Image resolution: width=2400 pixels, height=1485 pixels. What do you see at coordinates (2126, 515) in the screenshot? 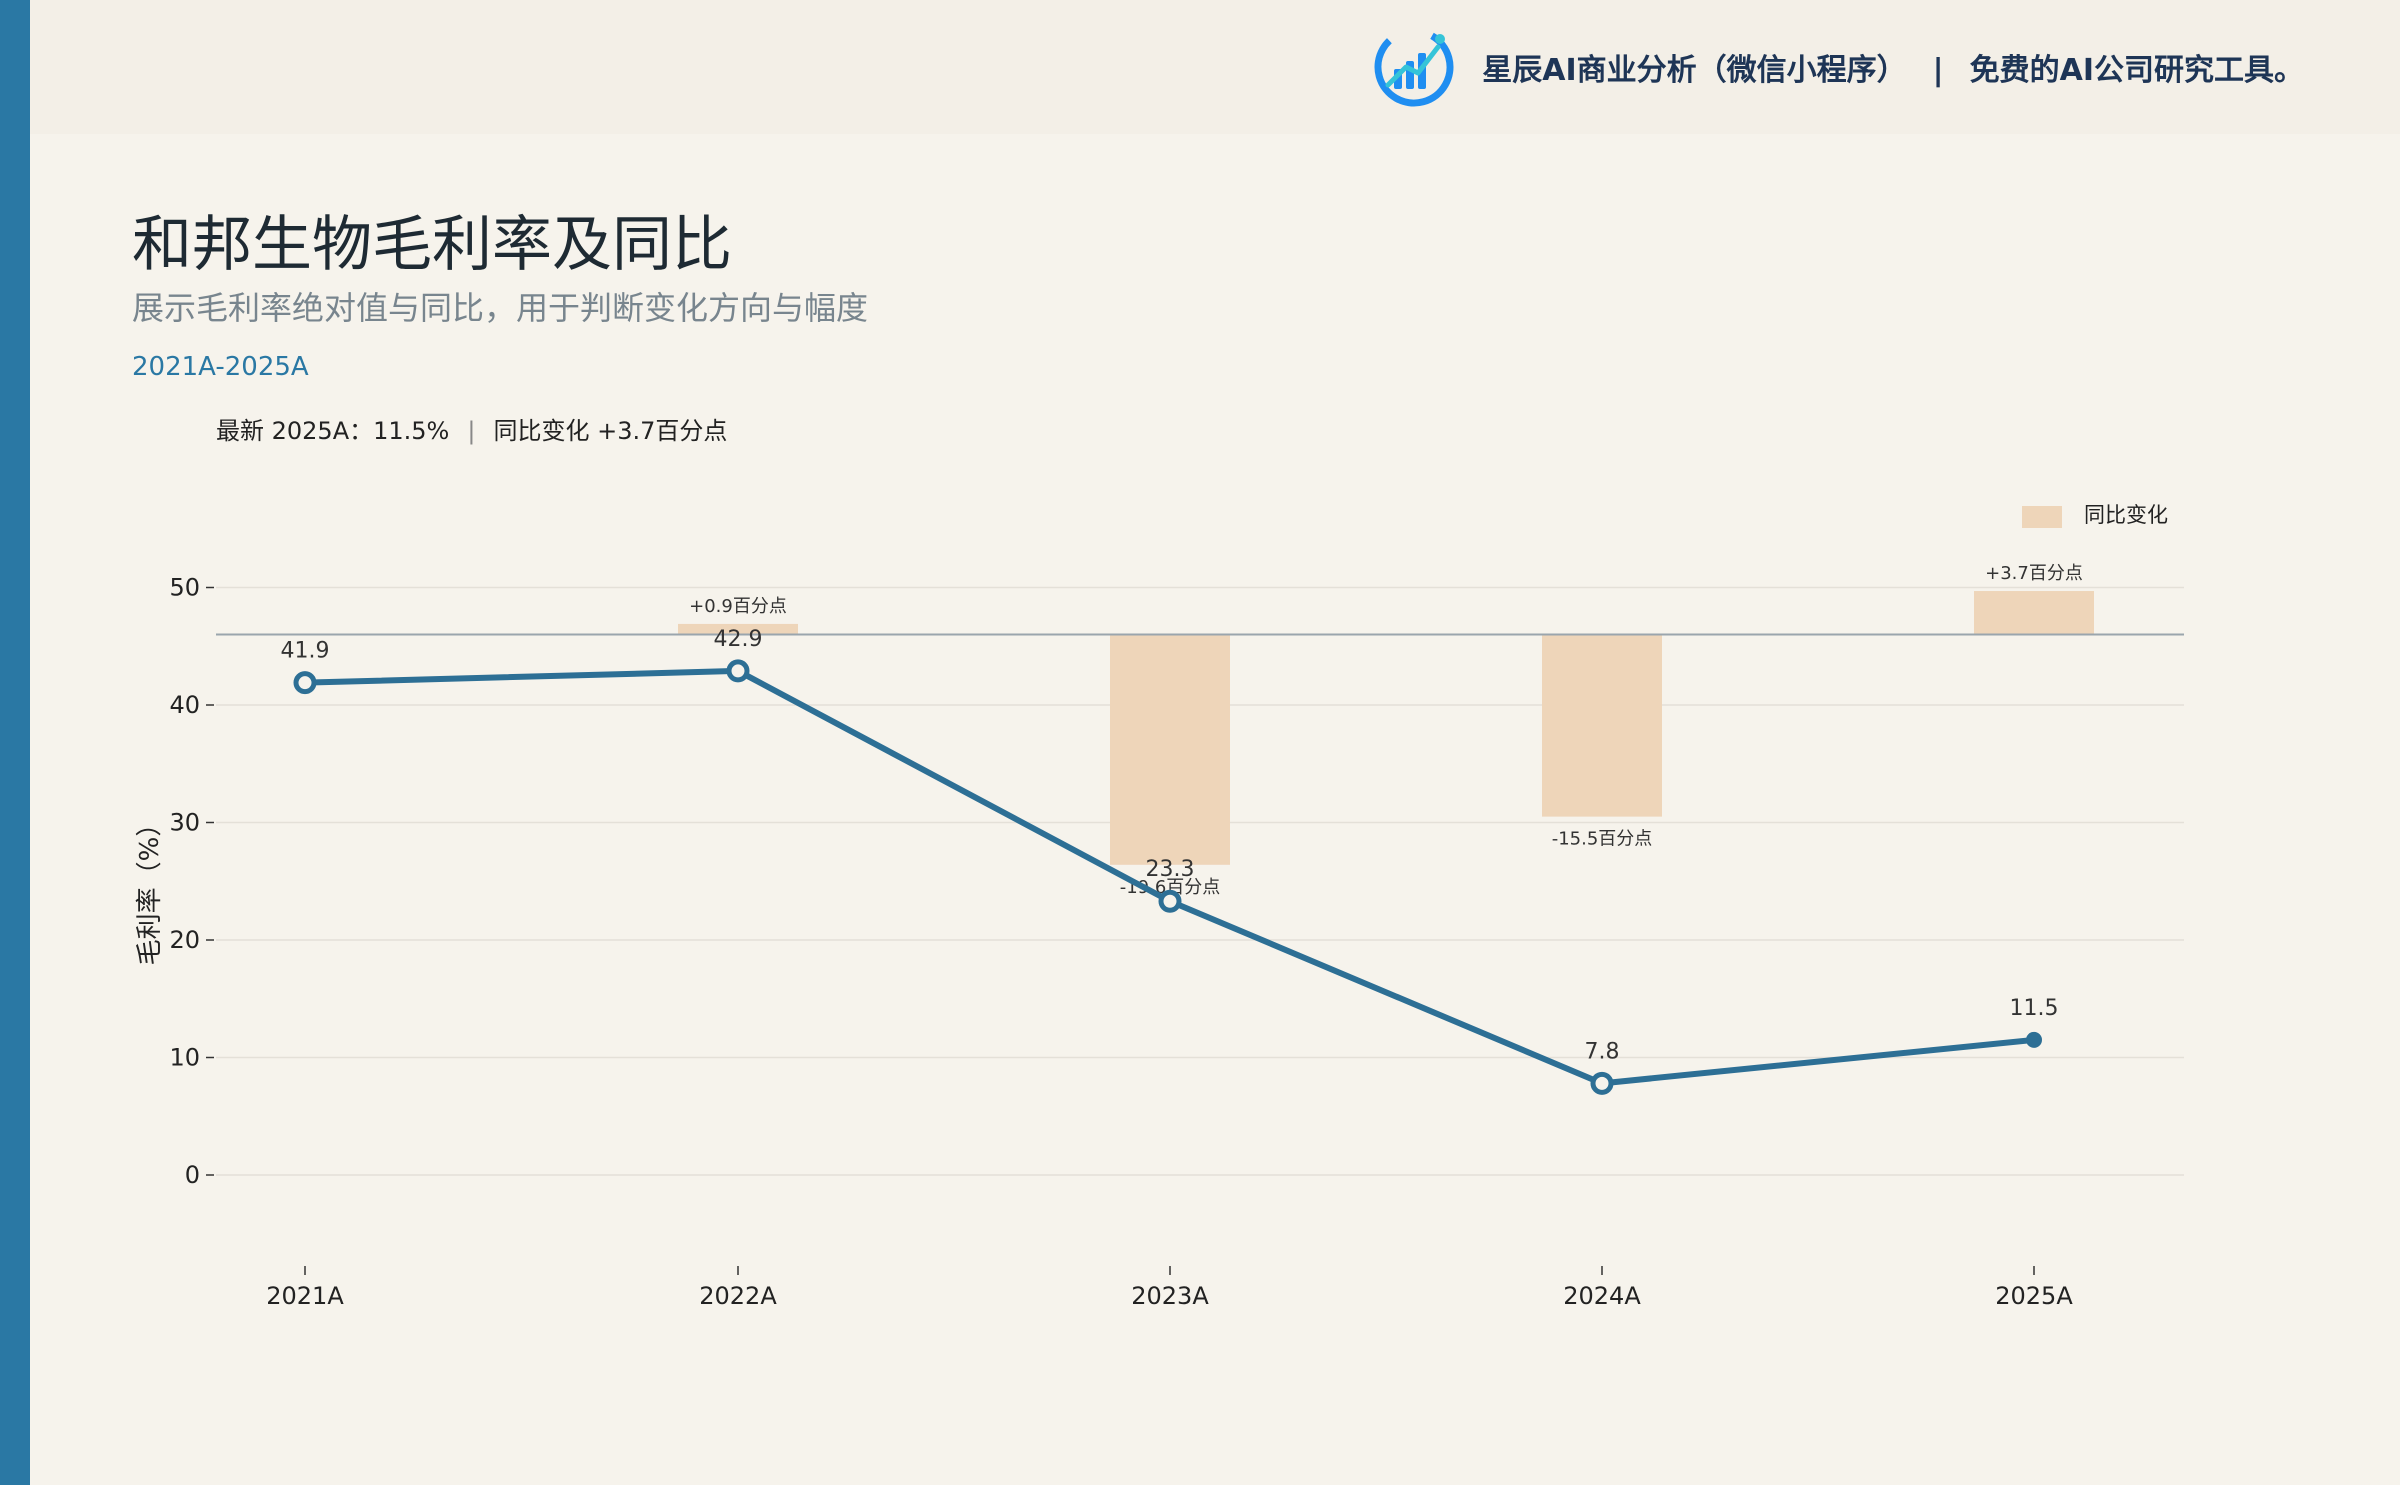
I see `legend-label: 同比变化` at bounding box center [2126, 515].